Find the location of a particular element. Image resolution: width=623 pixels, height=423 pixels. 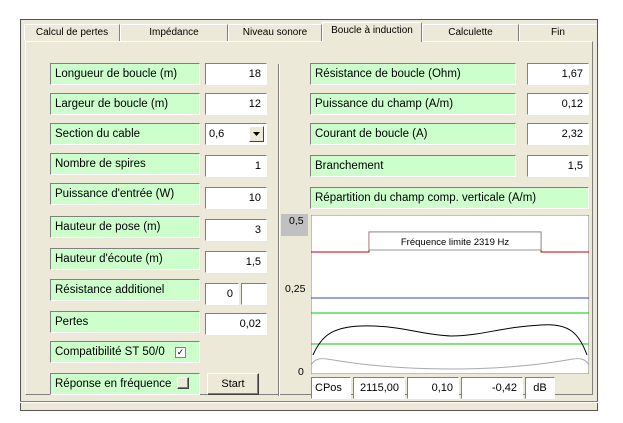

longueur-input: 18 is located at coordinates (236, 74).